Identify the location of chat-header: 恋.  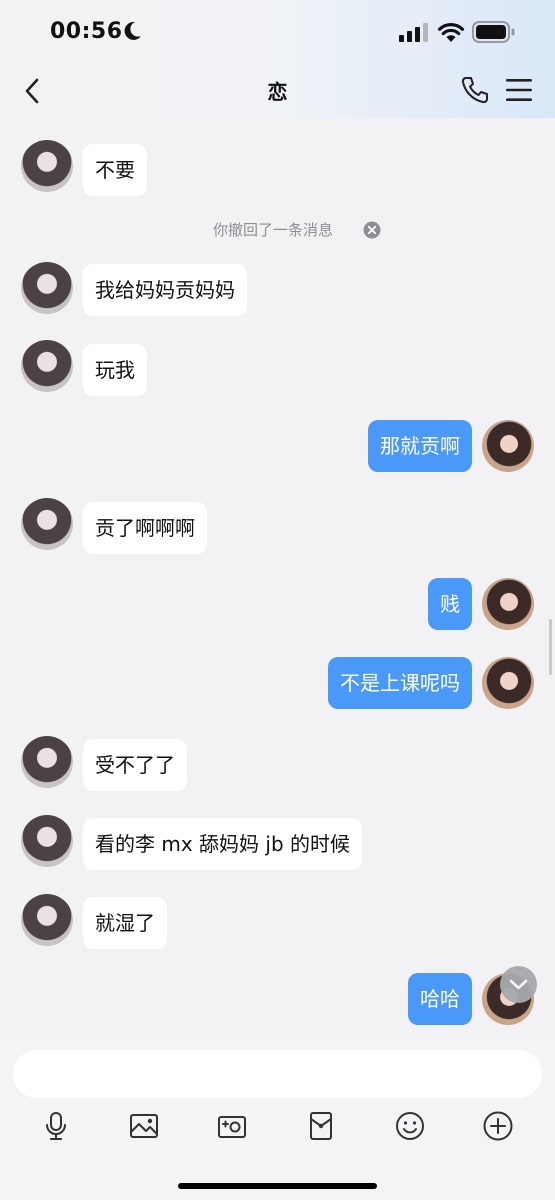
(277, 92).